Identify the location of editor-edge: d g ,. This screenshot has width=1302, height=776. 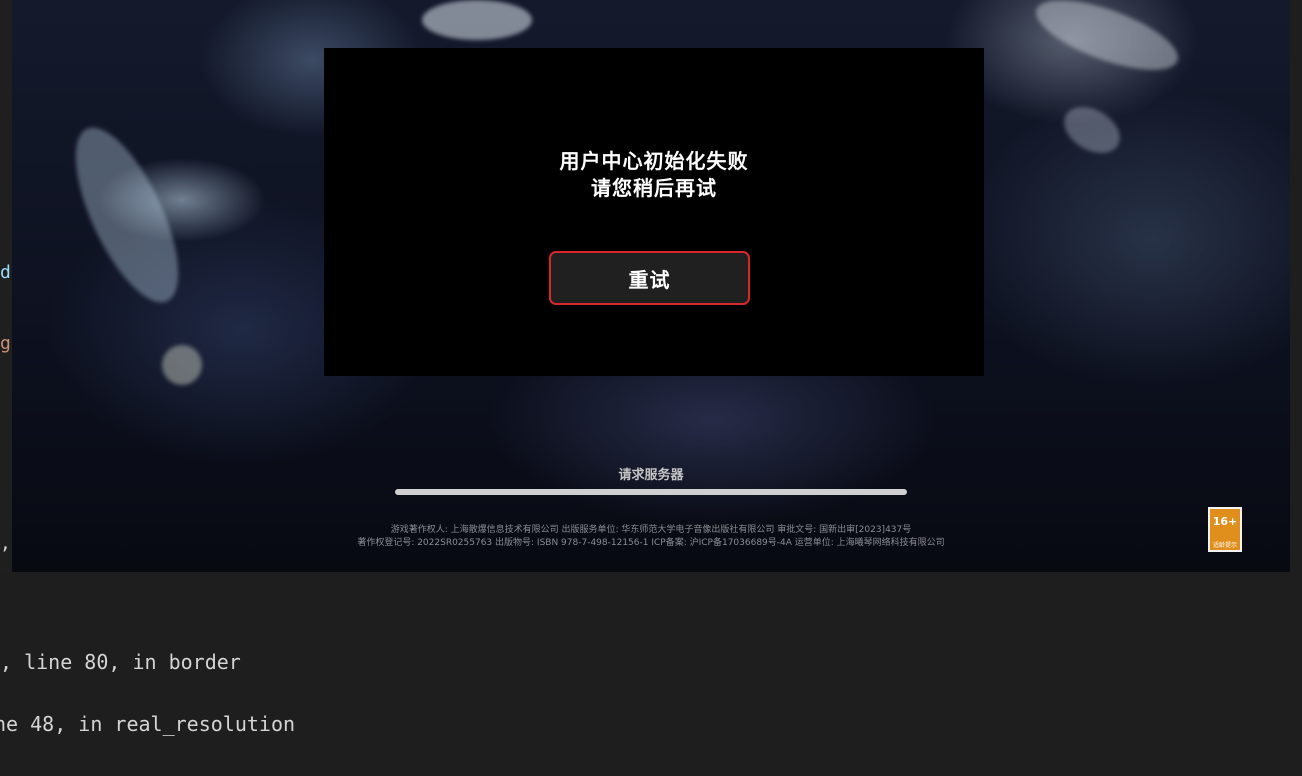
(6, 286).